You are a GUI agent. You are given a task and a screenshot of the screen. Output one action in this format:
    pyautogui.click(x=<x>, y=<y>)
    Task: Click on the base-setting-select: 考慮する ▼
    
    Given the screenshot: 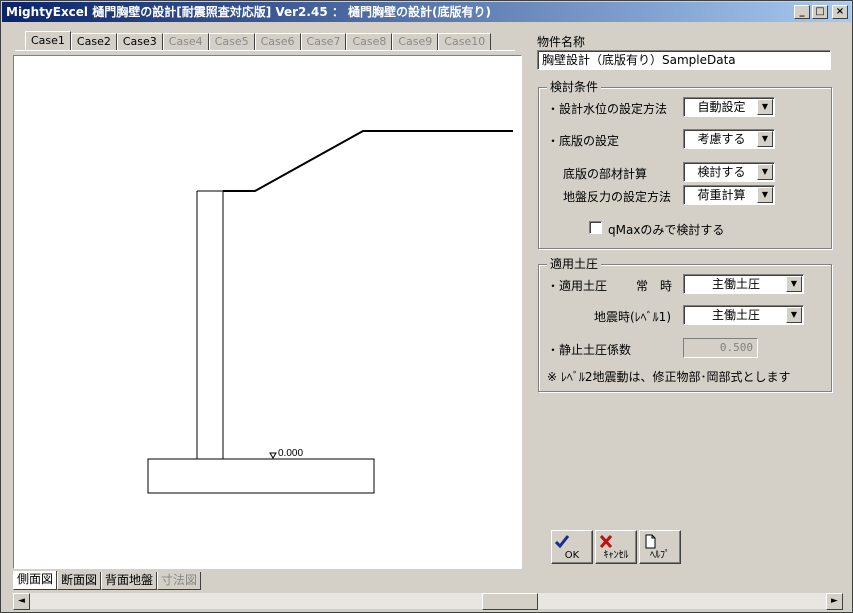 What is the action you would take?
    pyautogui.click(x=729, y=139)
    